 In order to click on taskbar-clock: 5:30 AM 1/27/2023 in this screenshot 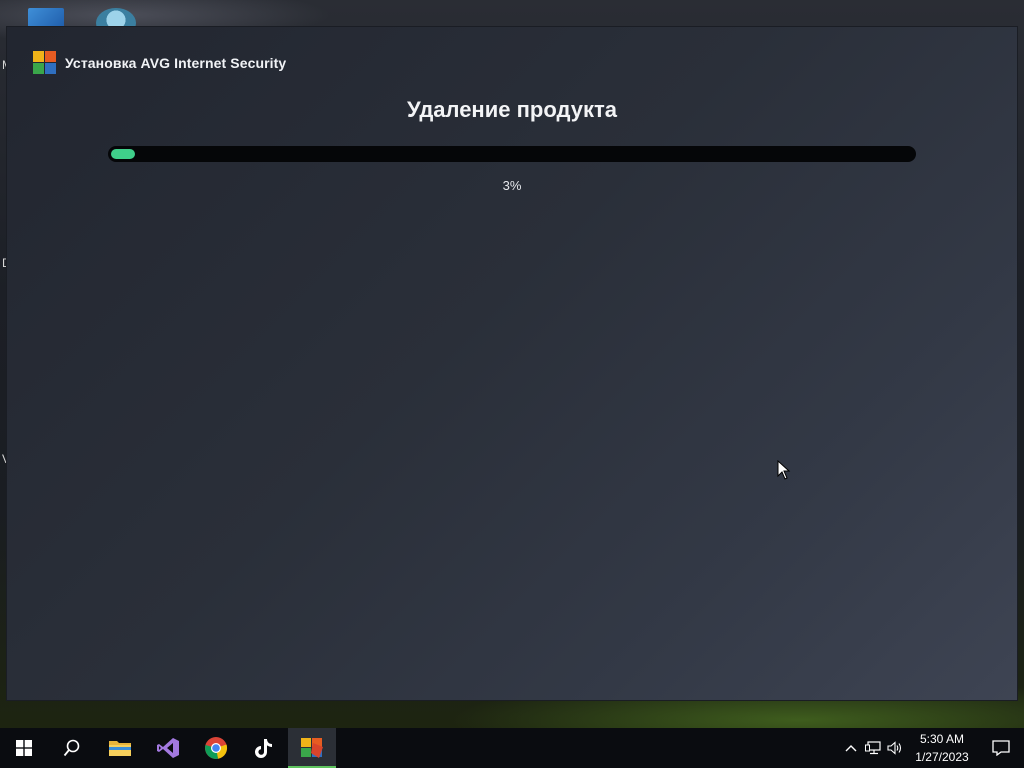, I will do `click(942, 748)`.